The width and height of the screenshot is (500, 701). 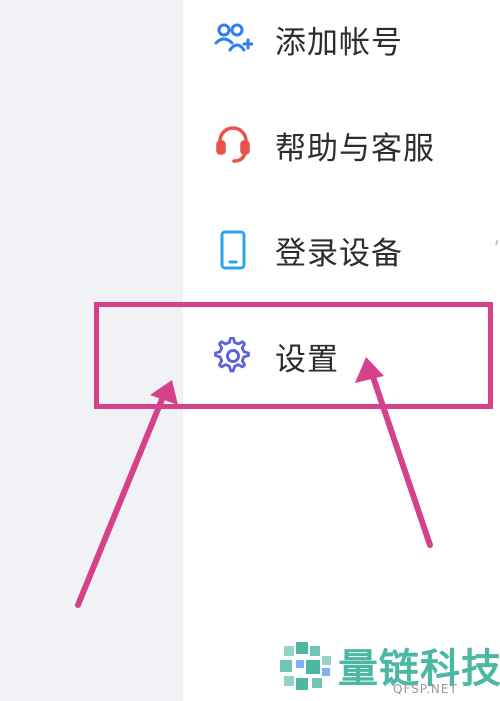 I want to click on menu-item-label: 添加帐号, so click(x=339, y=42).